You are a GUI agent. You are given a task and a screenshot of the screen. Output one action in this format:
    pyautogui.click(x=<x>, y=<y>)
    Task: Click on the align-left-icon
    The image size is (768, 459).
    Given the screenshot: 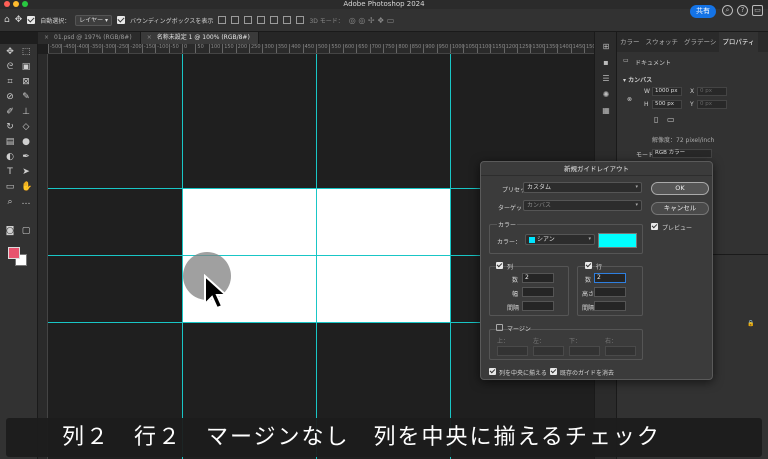 What is the action you would take?
    pyautogui.click(x=261, y=20)
    